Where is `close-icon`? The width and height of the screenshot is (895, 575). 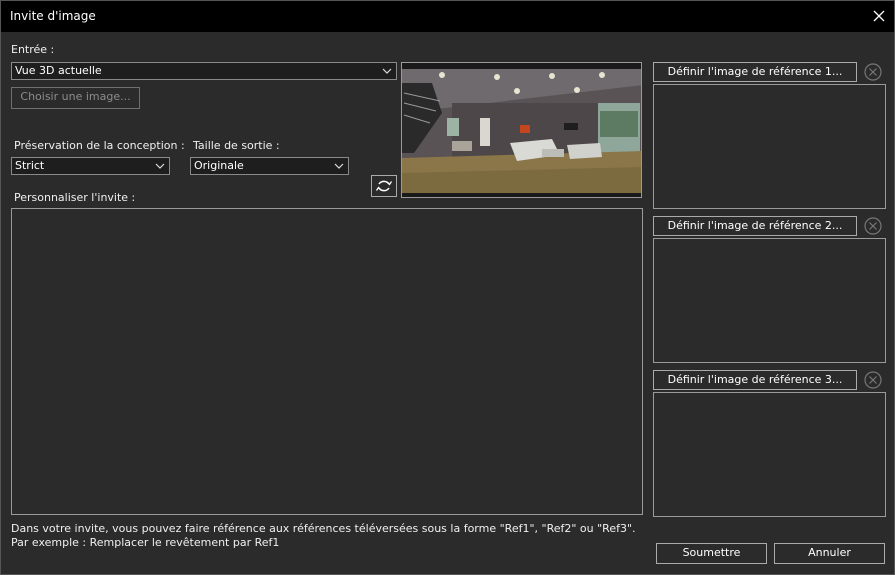
close-icon is located at coordinates (879, 16).